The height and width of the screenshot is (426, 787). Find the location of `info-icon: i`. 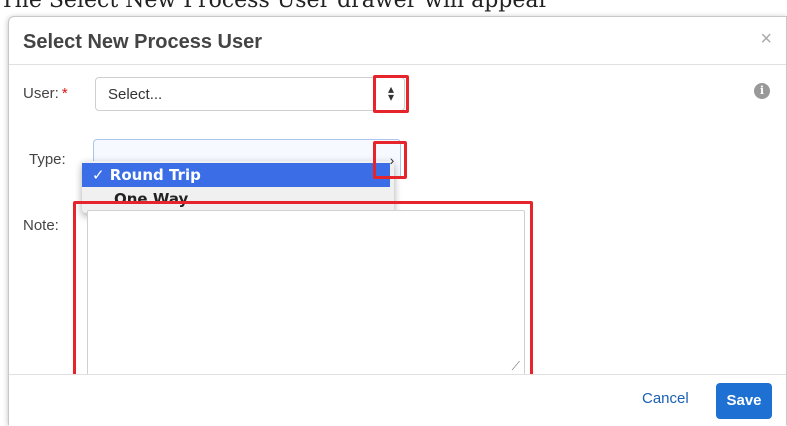

info-icon: i is located at coordinates (762, 91).